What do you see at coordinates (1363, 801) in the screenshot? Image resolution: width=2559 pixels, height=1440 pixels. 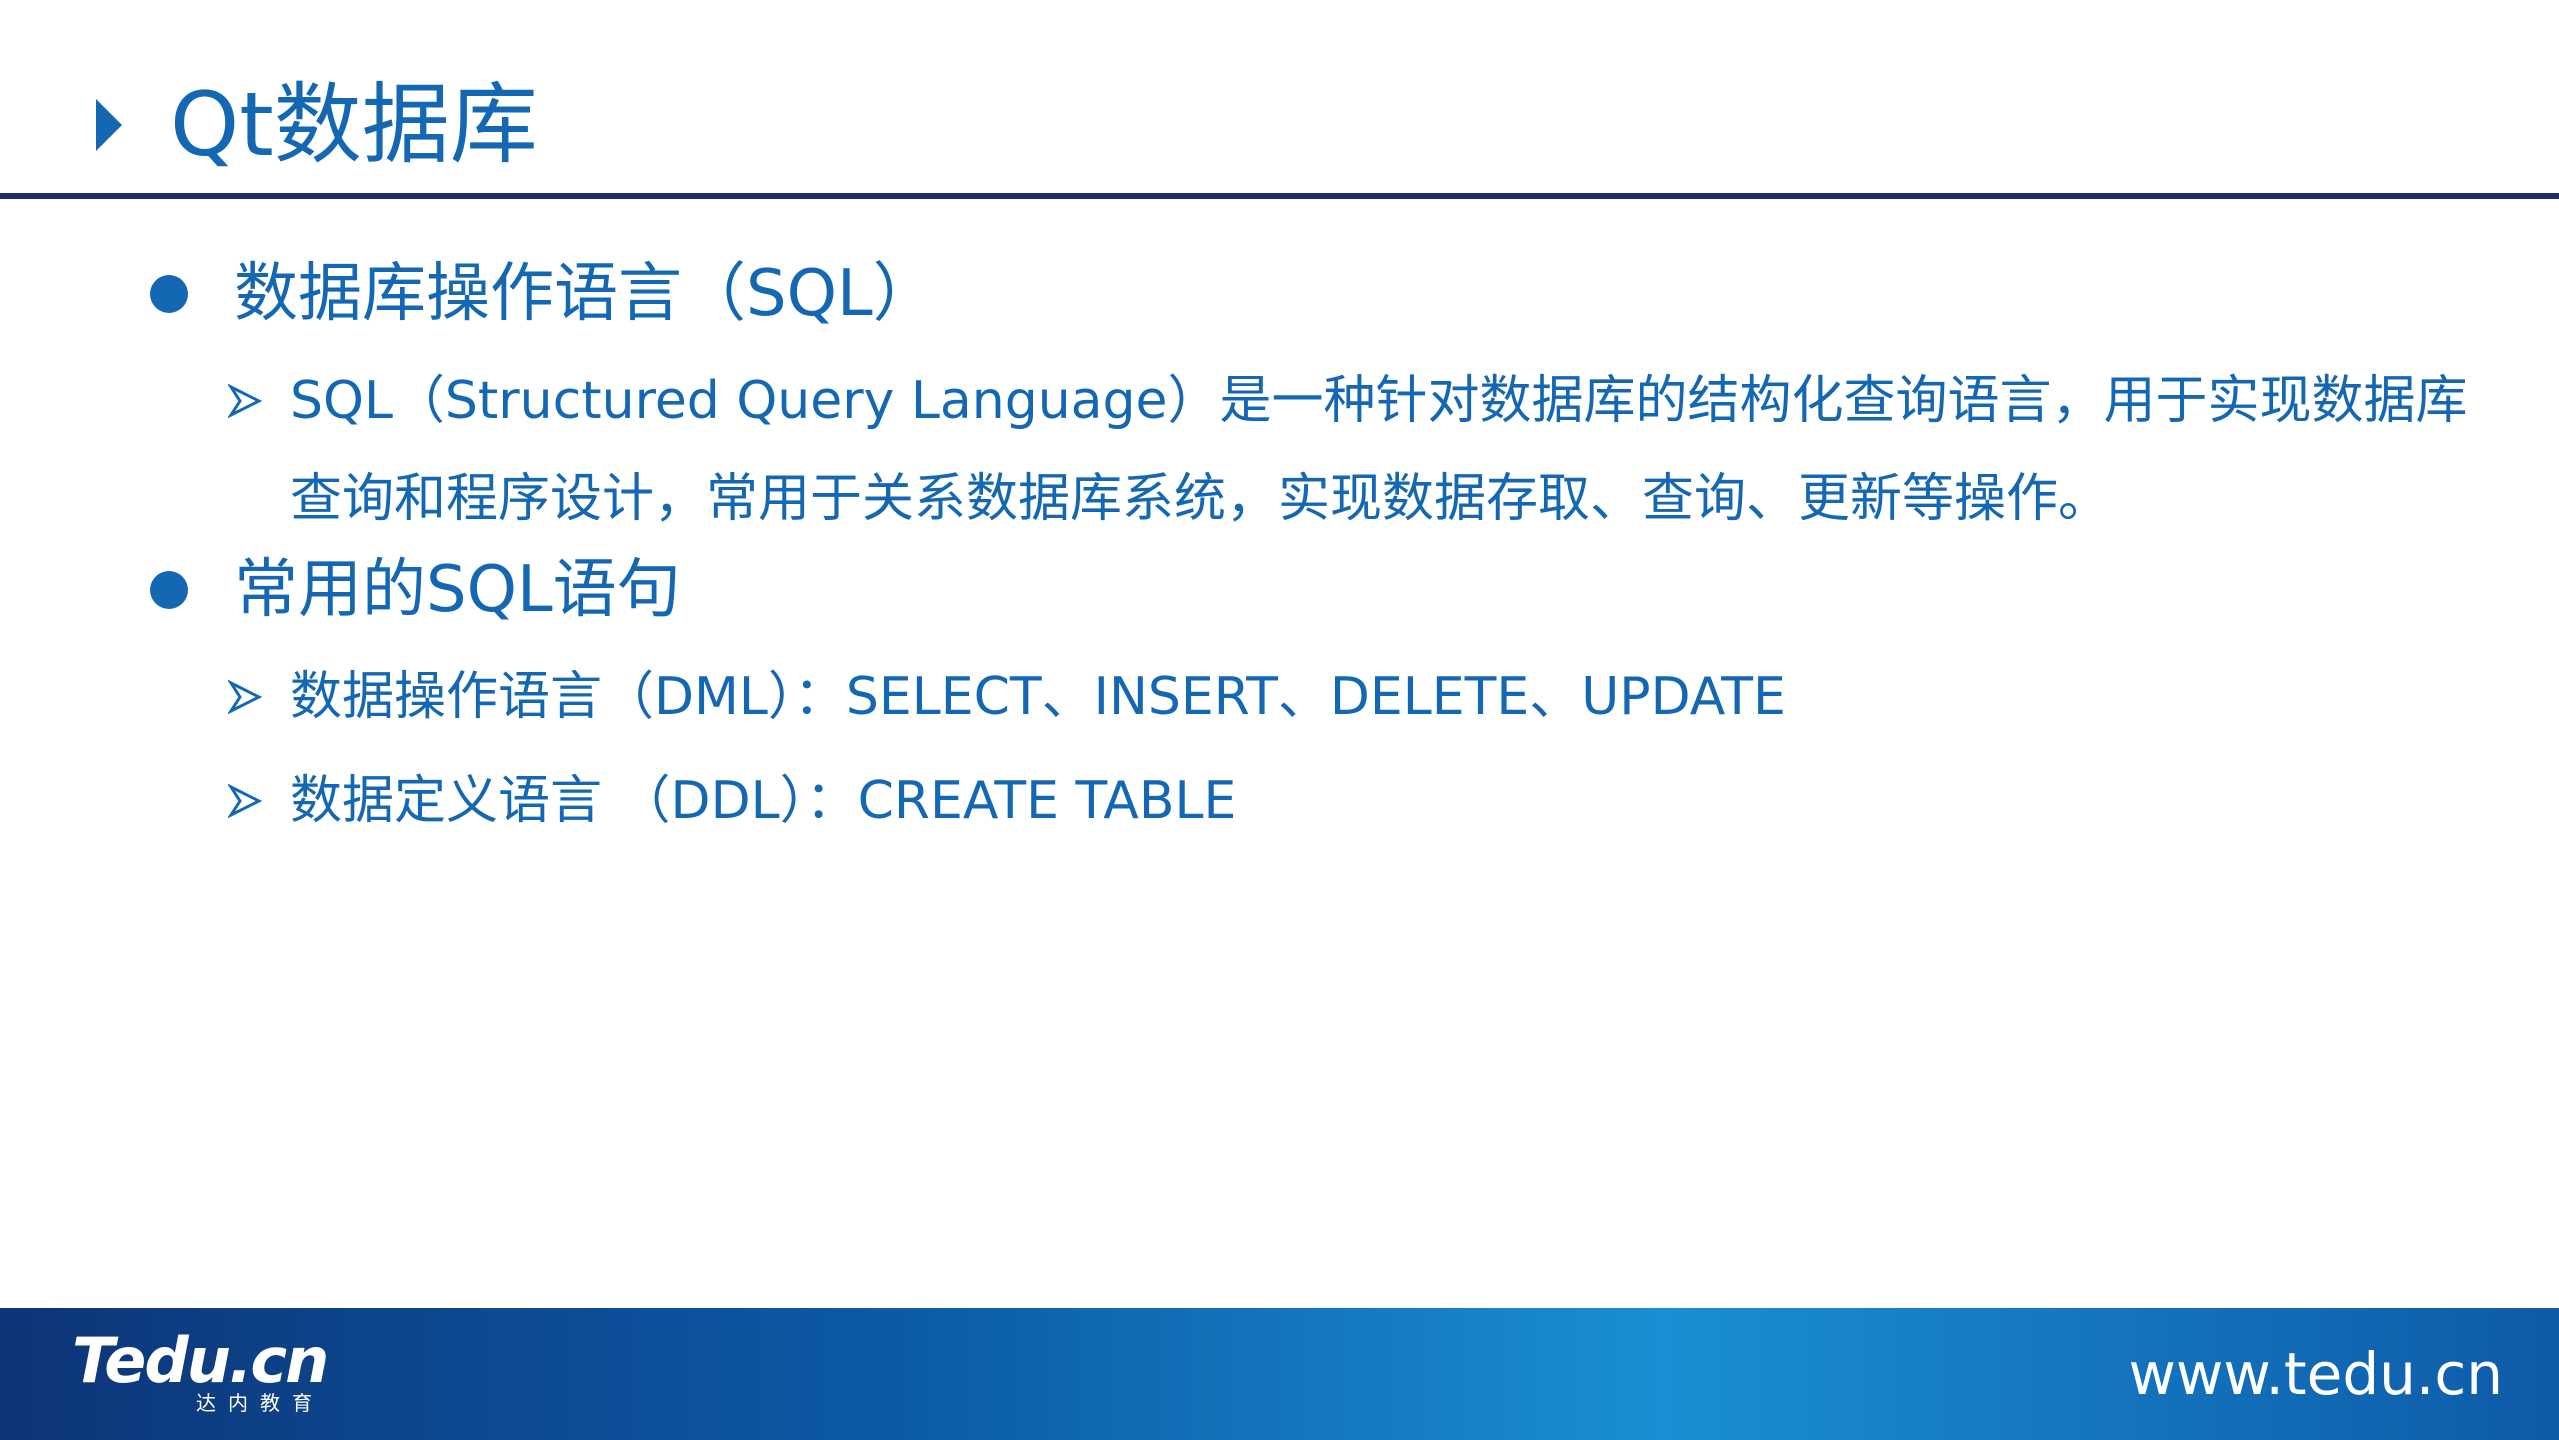 I see `list-item-ddl: 数据定义语言 （DDL）：CREATE TABLE` at bounding box center [1363, 801].